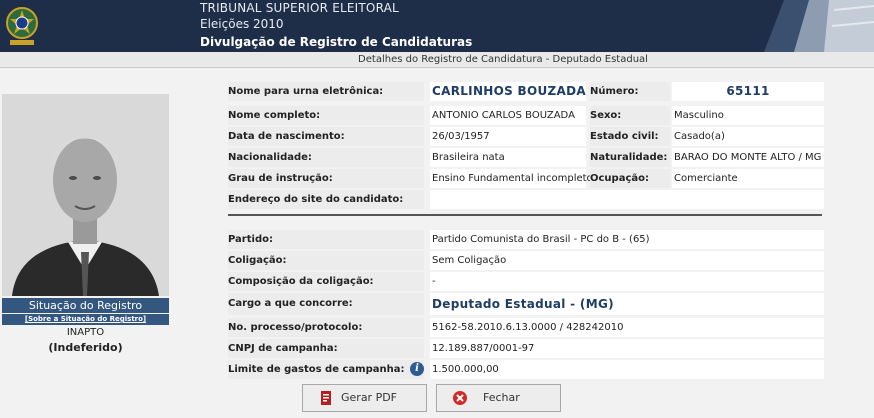 The width and height of the screenshot is (874, 418). What do you see at coordinates (460, 398) in the screenshot?
I see `close-icon` at bounding box center [460, 398].